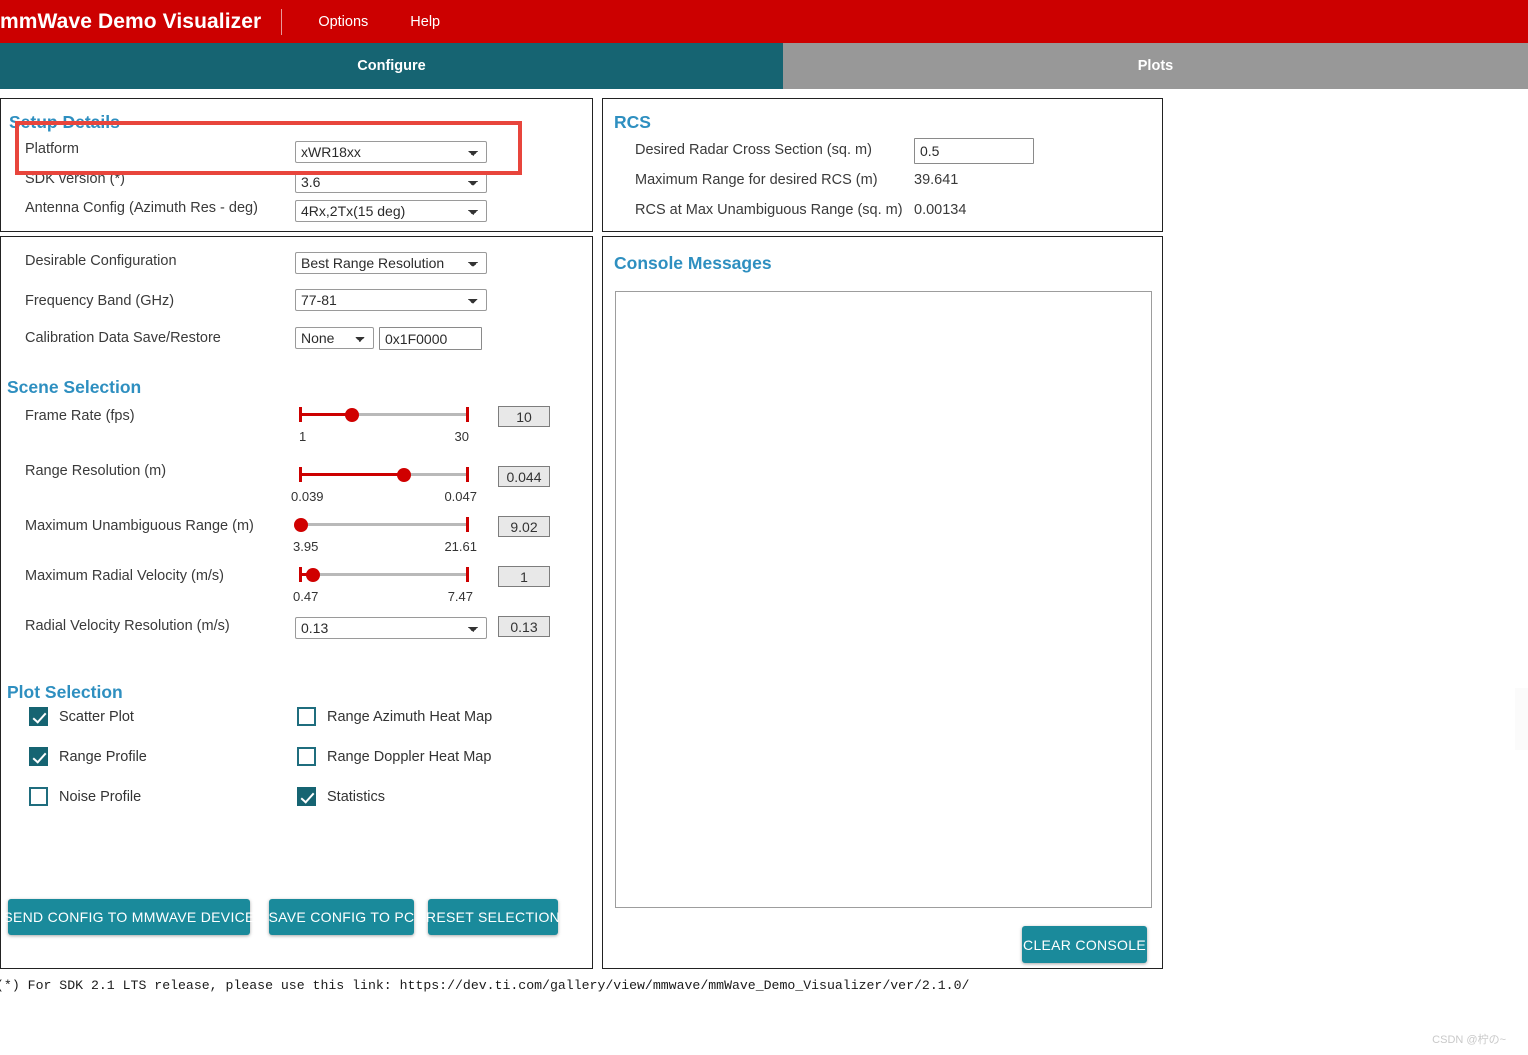  Describe the element at coordinates (524, 476) in the screenshot. I see `range-resolution-value: 0.044` at that location.